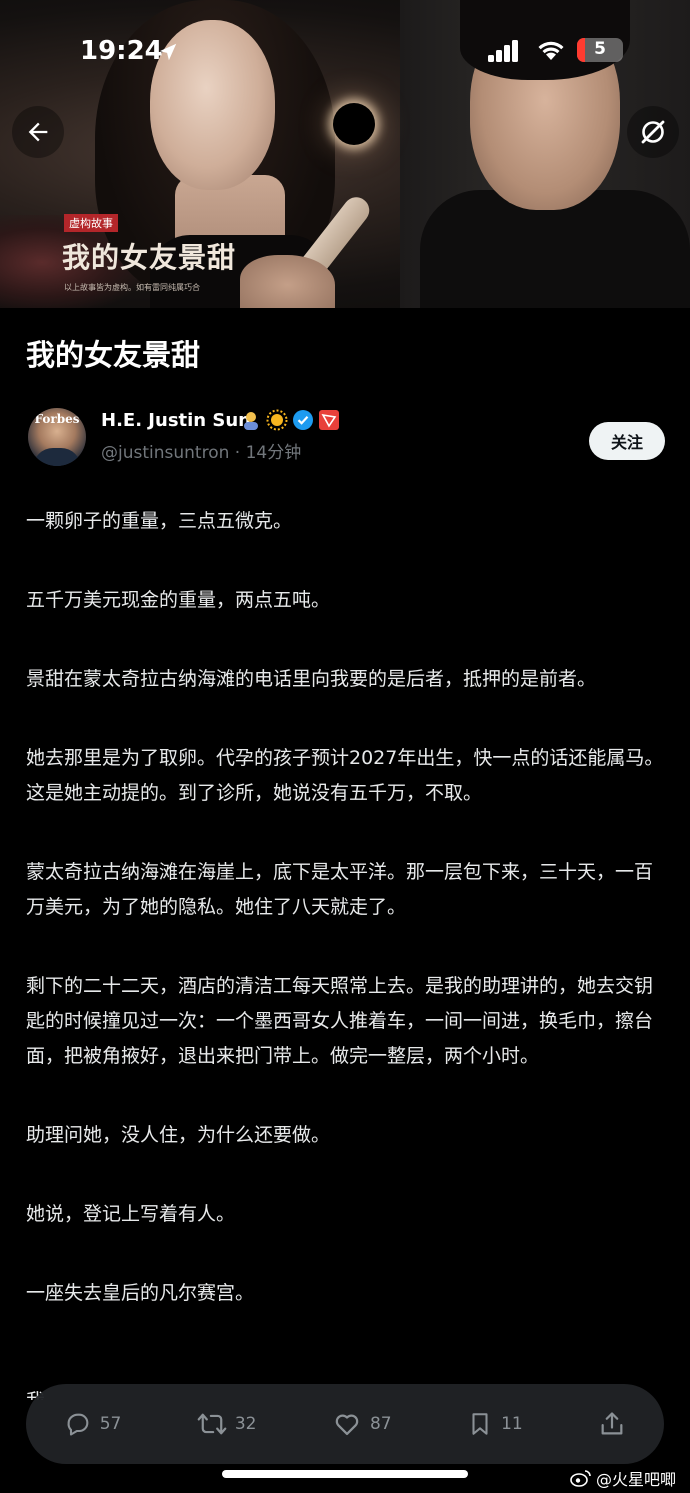  What do you see at coordinates (159, 521) in the screenshot?
I see `paragraph: 一颗卵子的重量，三点五微克。` at bounding box center [159, 521].